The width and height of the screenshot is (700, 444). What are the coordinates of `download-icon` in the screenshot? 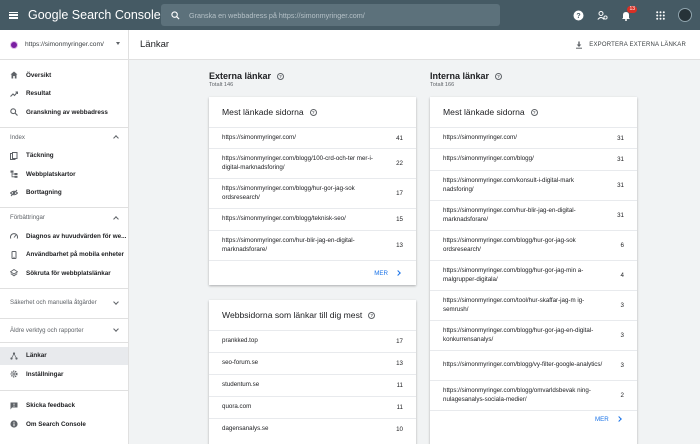 It's located at (579, 45).